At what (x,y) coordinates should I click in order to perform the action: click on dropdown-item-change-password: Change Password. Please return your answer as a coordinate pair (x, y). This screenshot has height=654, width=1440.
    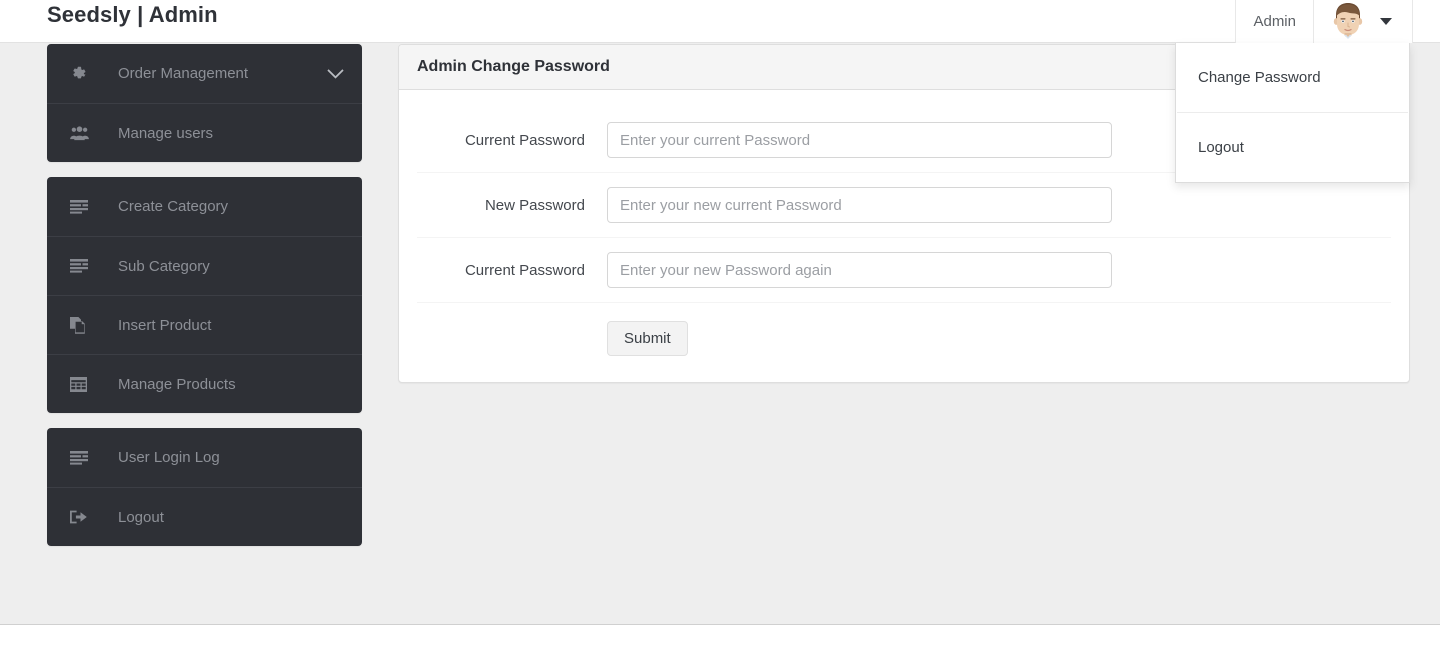
    Looking at the image, I should click on (1292, 77).